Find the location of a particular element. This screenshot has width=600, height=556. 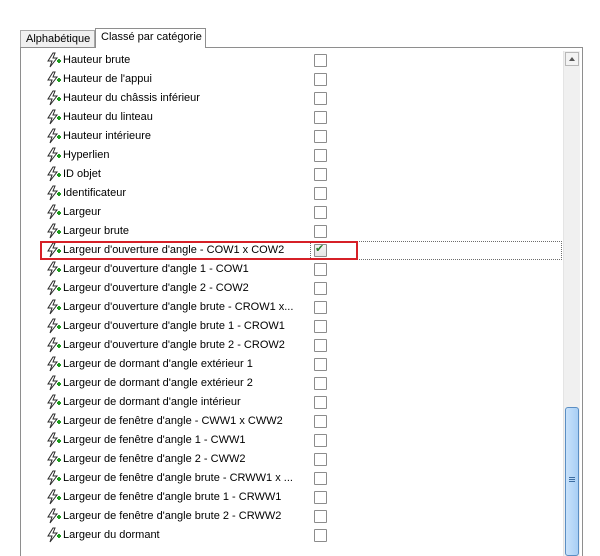

property-label: Largeur du dormant is located at coordinates (111, 535).